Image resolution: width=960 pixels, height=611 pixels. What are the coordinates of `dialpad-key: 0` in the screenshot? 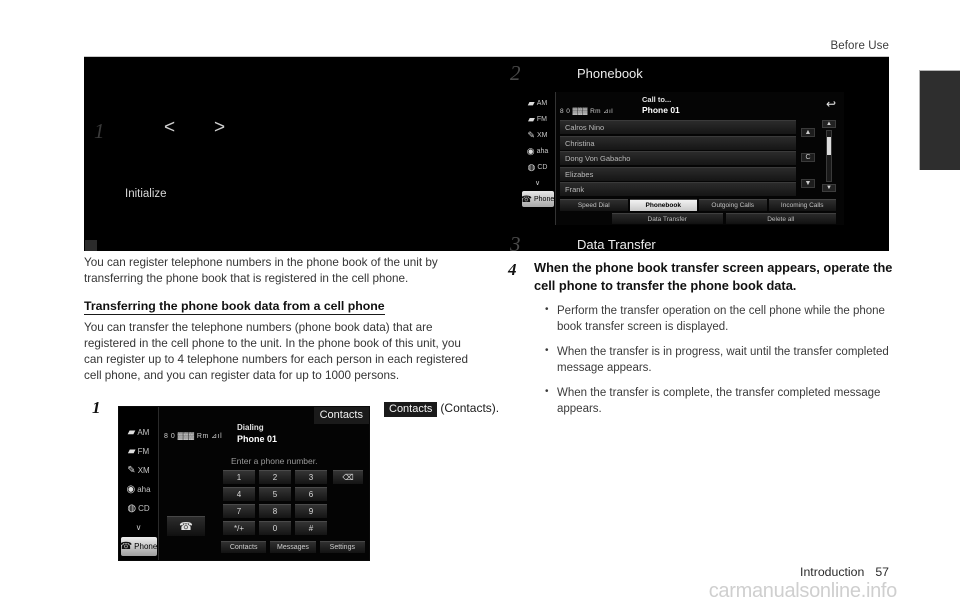 It's located at (275, 528).